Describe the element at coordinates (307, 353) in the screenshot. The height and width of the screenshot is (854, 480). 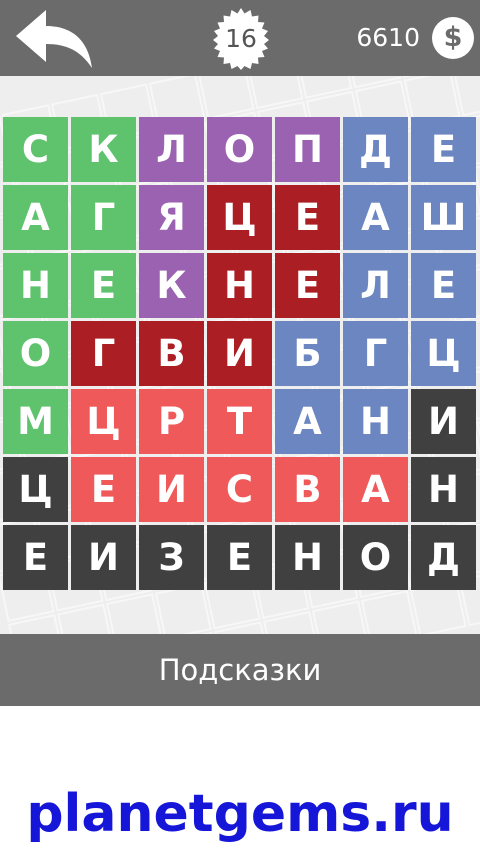
I see `letter-tile: Б` at that location.